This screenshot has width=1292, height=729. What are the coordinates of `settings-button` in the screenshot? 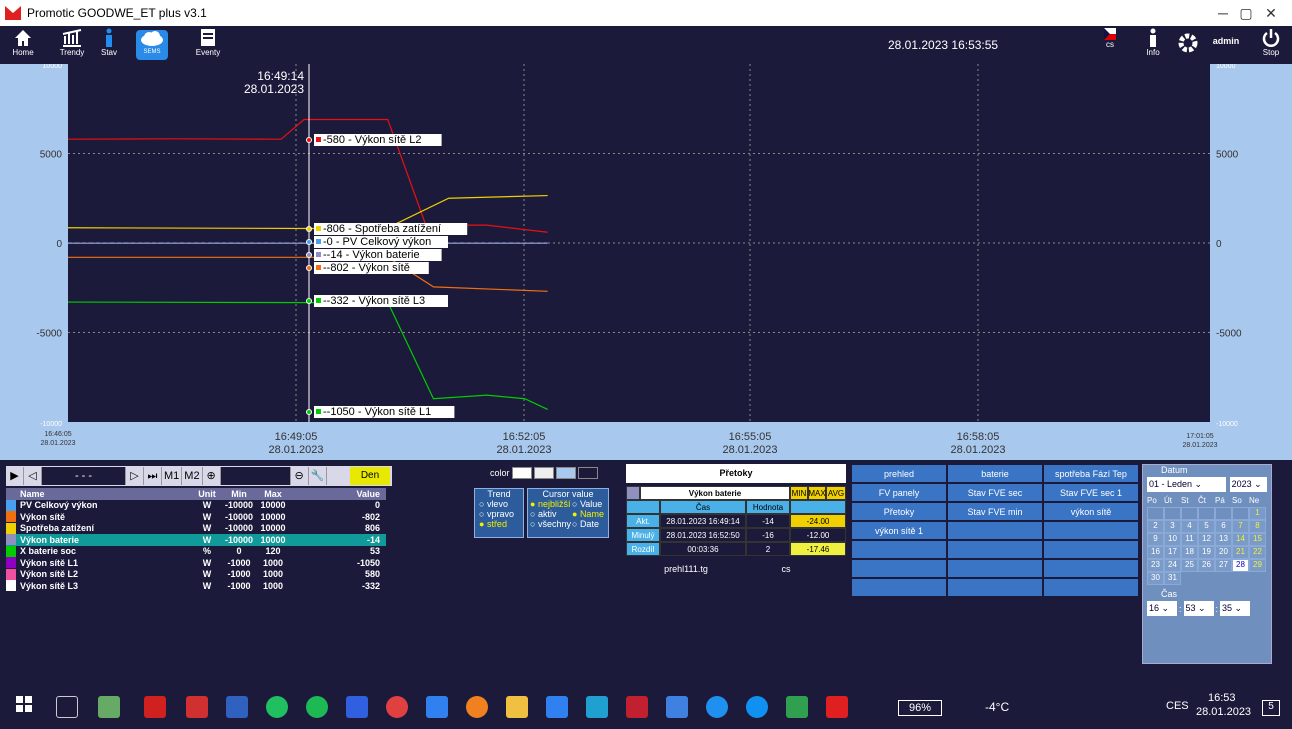 It's located at (1188, 49).